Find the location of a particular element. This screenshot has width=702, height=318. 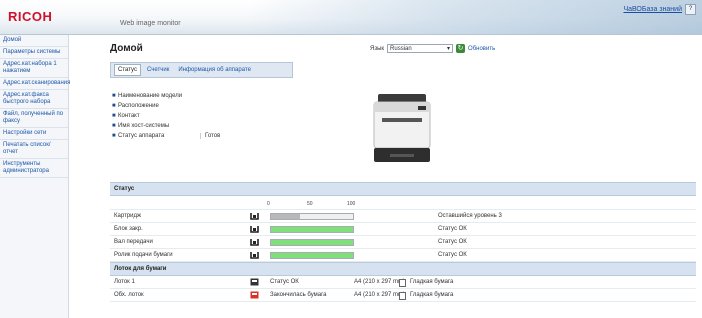

sidebar-item-received-fax-file: Файл, полученный по факсу is located at coordinates (34, 118).